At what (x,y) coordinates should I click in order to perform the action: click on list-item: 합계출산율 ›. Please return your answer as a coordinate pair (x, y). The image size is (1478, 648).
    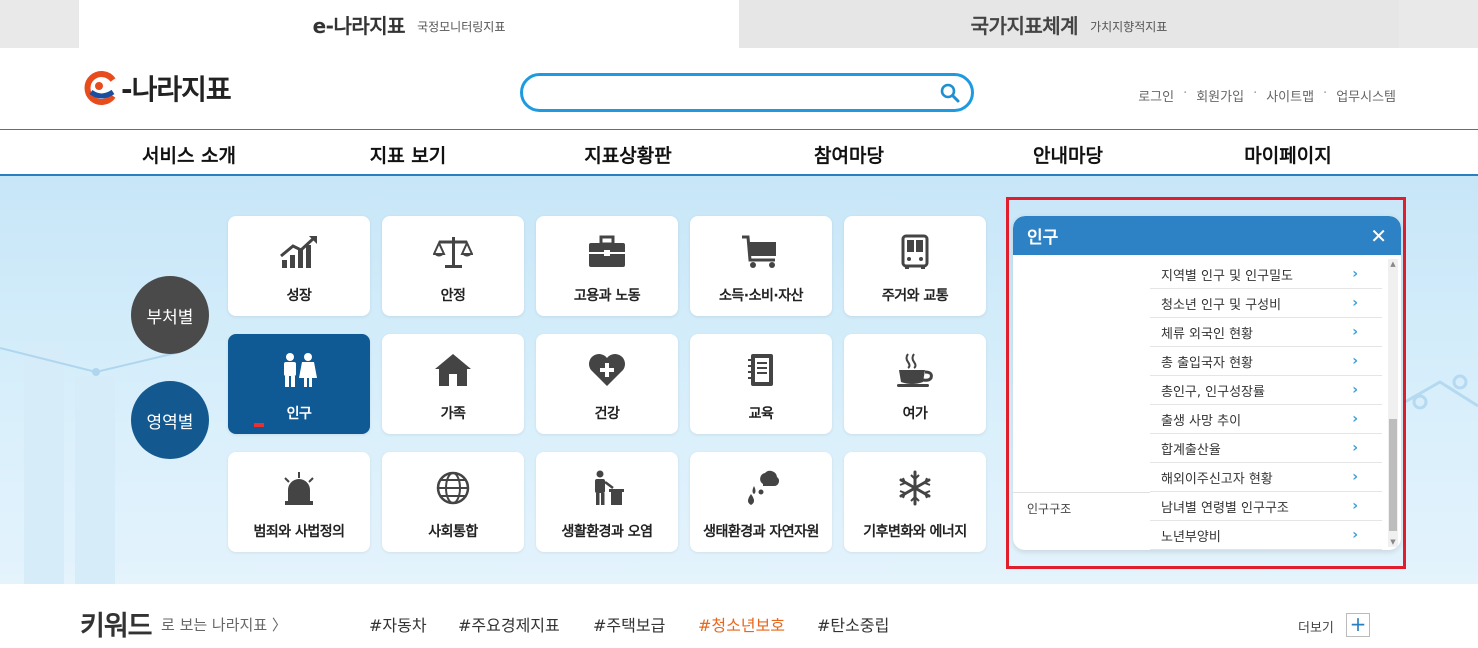
    Looking at the image, I should click on (1266, 448).